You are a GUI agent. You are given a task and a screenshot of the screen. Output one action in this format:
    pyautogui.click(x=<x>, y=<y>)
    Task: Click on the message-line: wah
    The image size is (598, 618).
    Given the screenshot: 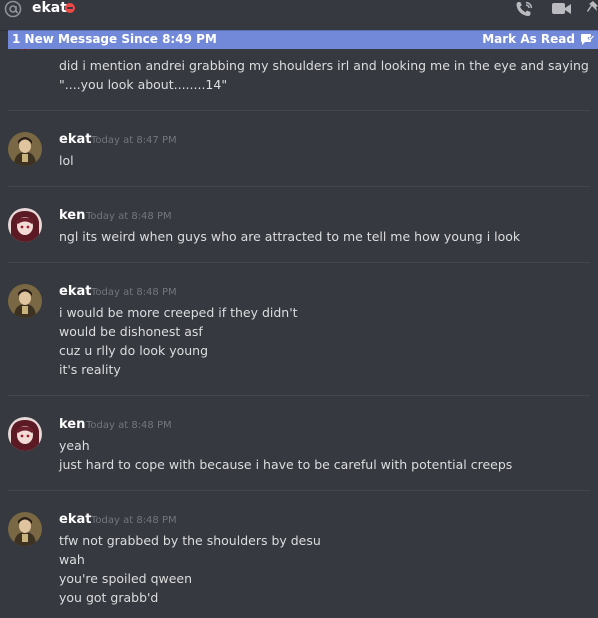 What is the action you would take?
    pyautogui.click(x=72, y=559)
    